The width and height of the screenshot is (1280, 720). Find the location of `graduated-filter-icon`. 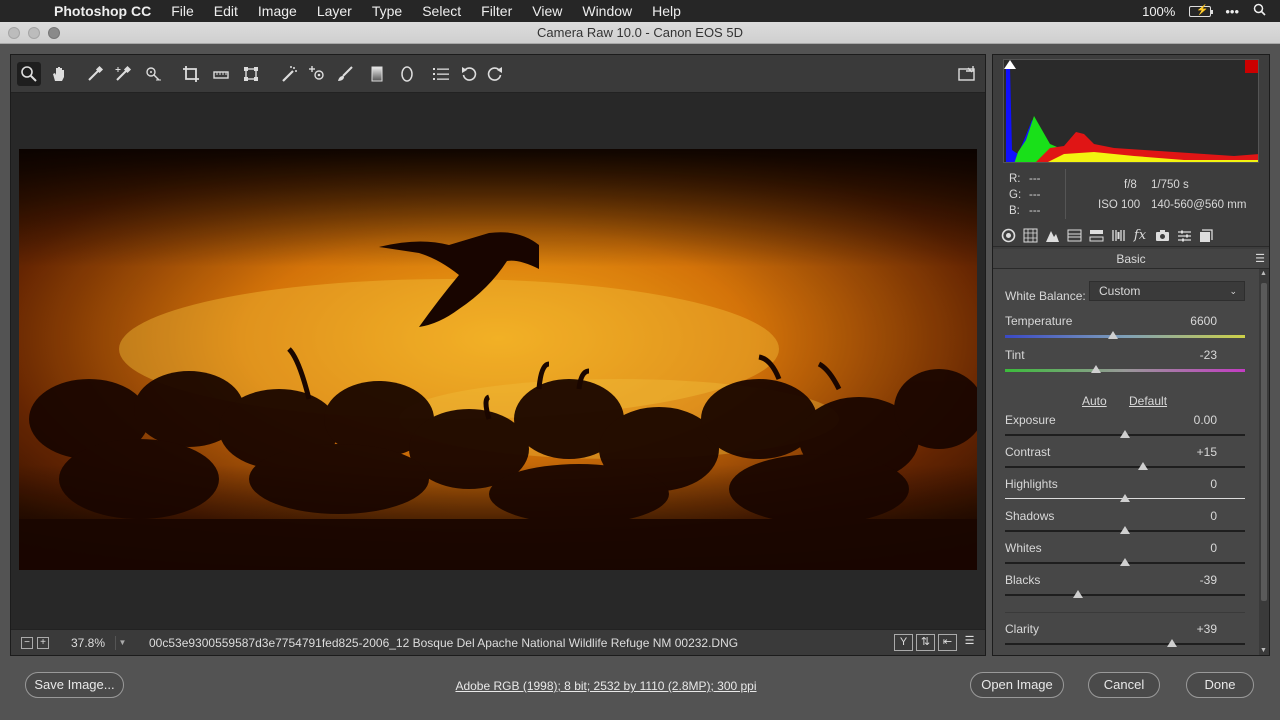

graduated-filter-icon is located at coordinates (377, 74).